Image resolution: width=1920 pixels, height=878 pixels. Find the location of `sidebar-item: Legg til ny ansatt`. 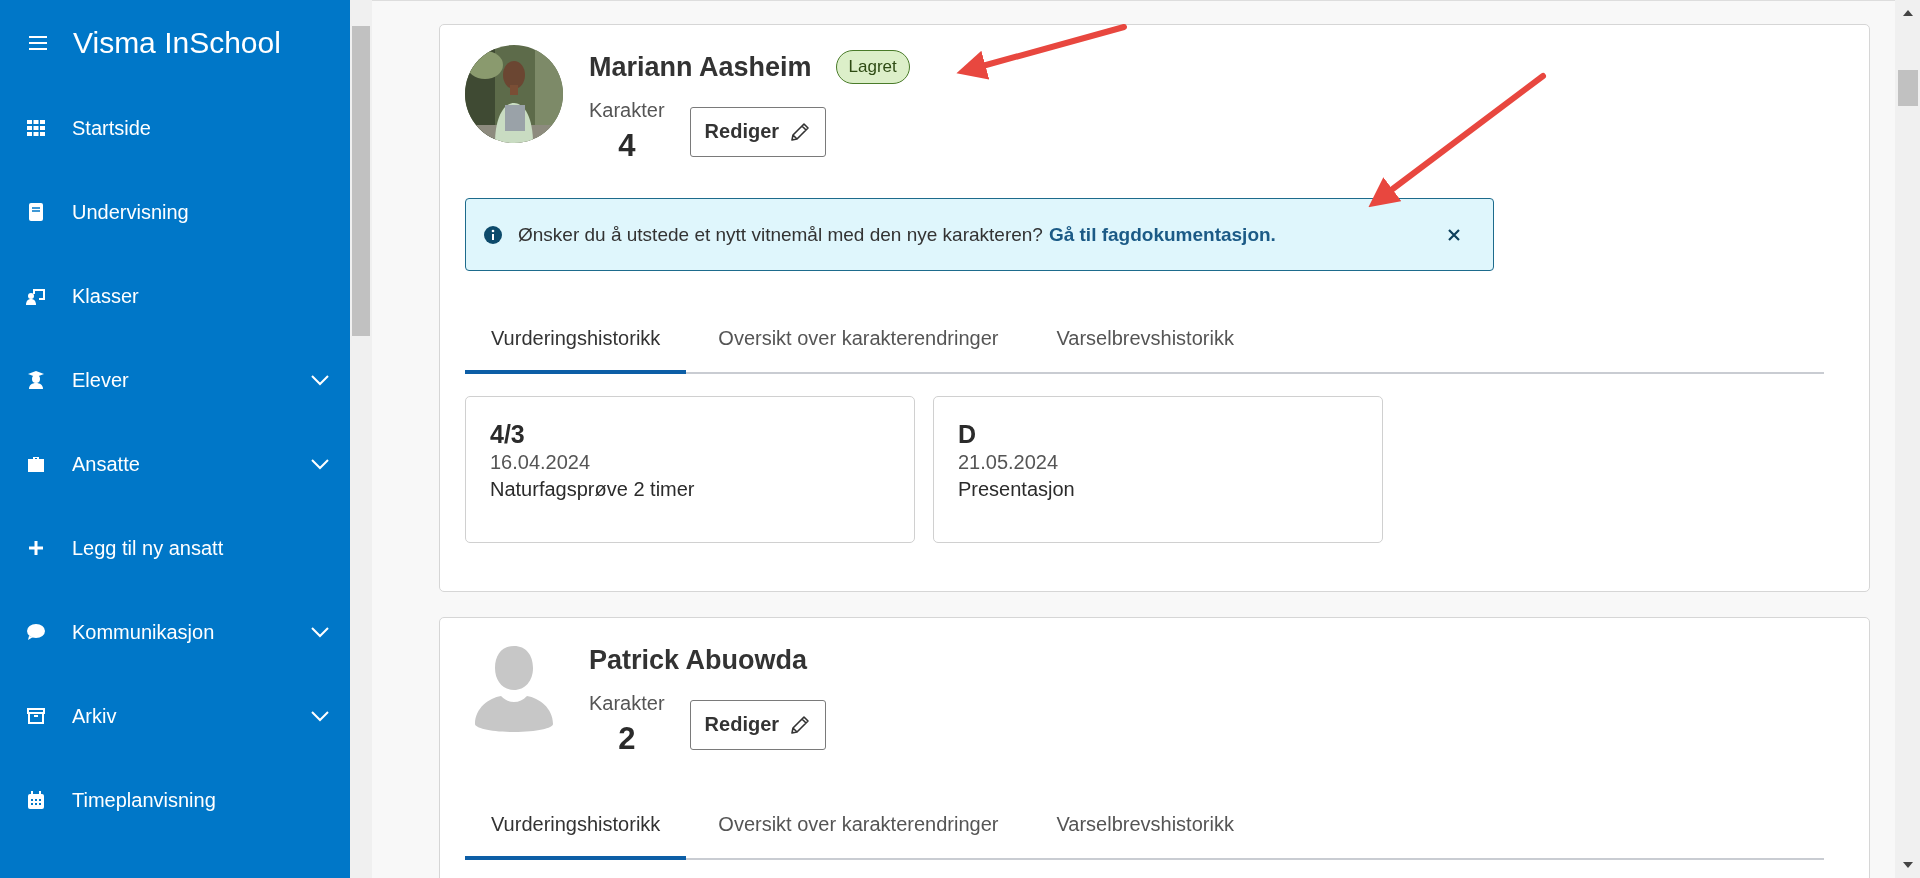

sidebar-item: Legg til ny ansatt is located at coordinates (175, 548).